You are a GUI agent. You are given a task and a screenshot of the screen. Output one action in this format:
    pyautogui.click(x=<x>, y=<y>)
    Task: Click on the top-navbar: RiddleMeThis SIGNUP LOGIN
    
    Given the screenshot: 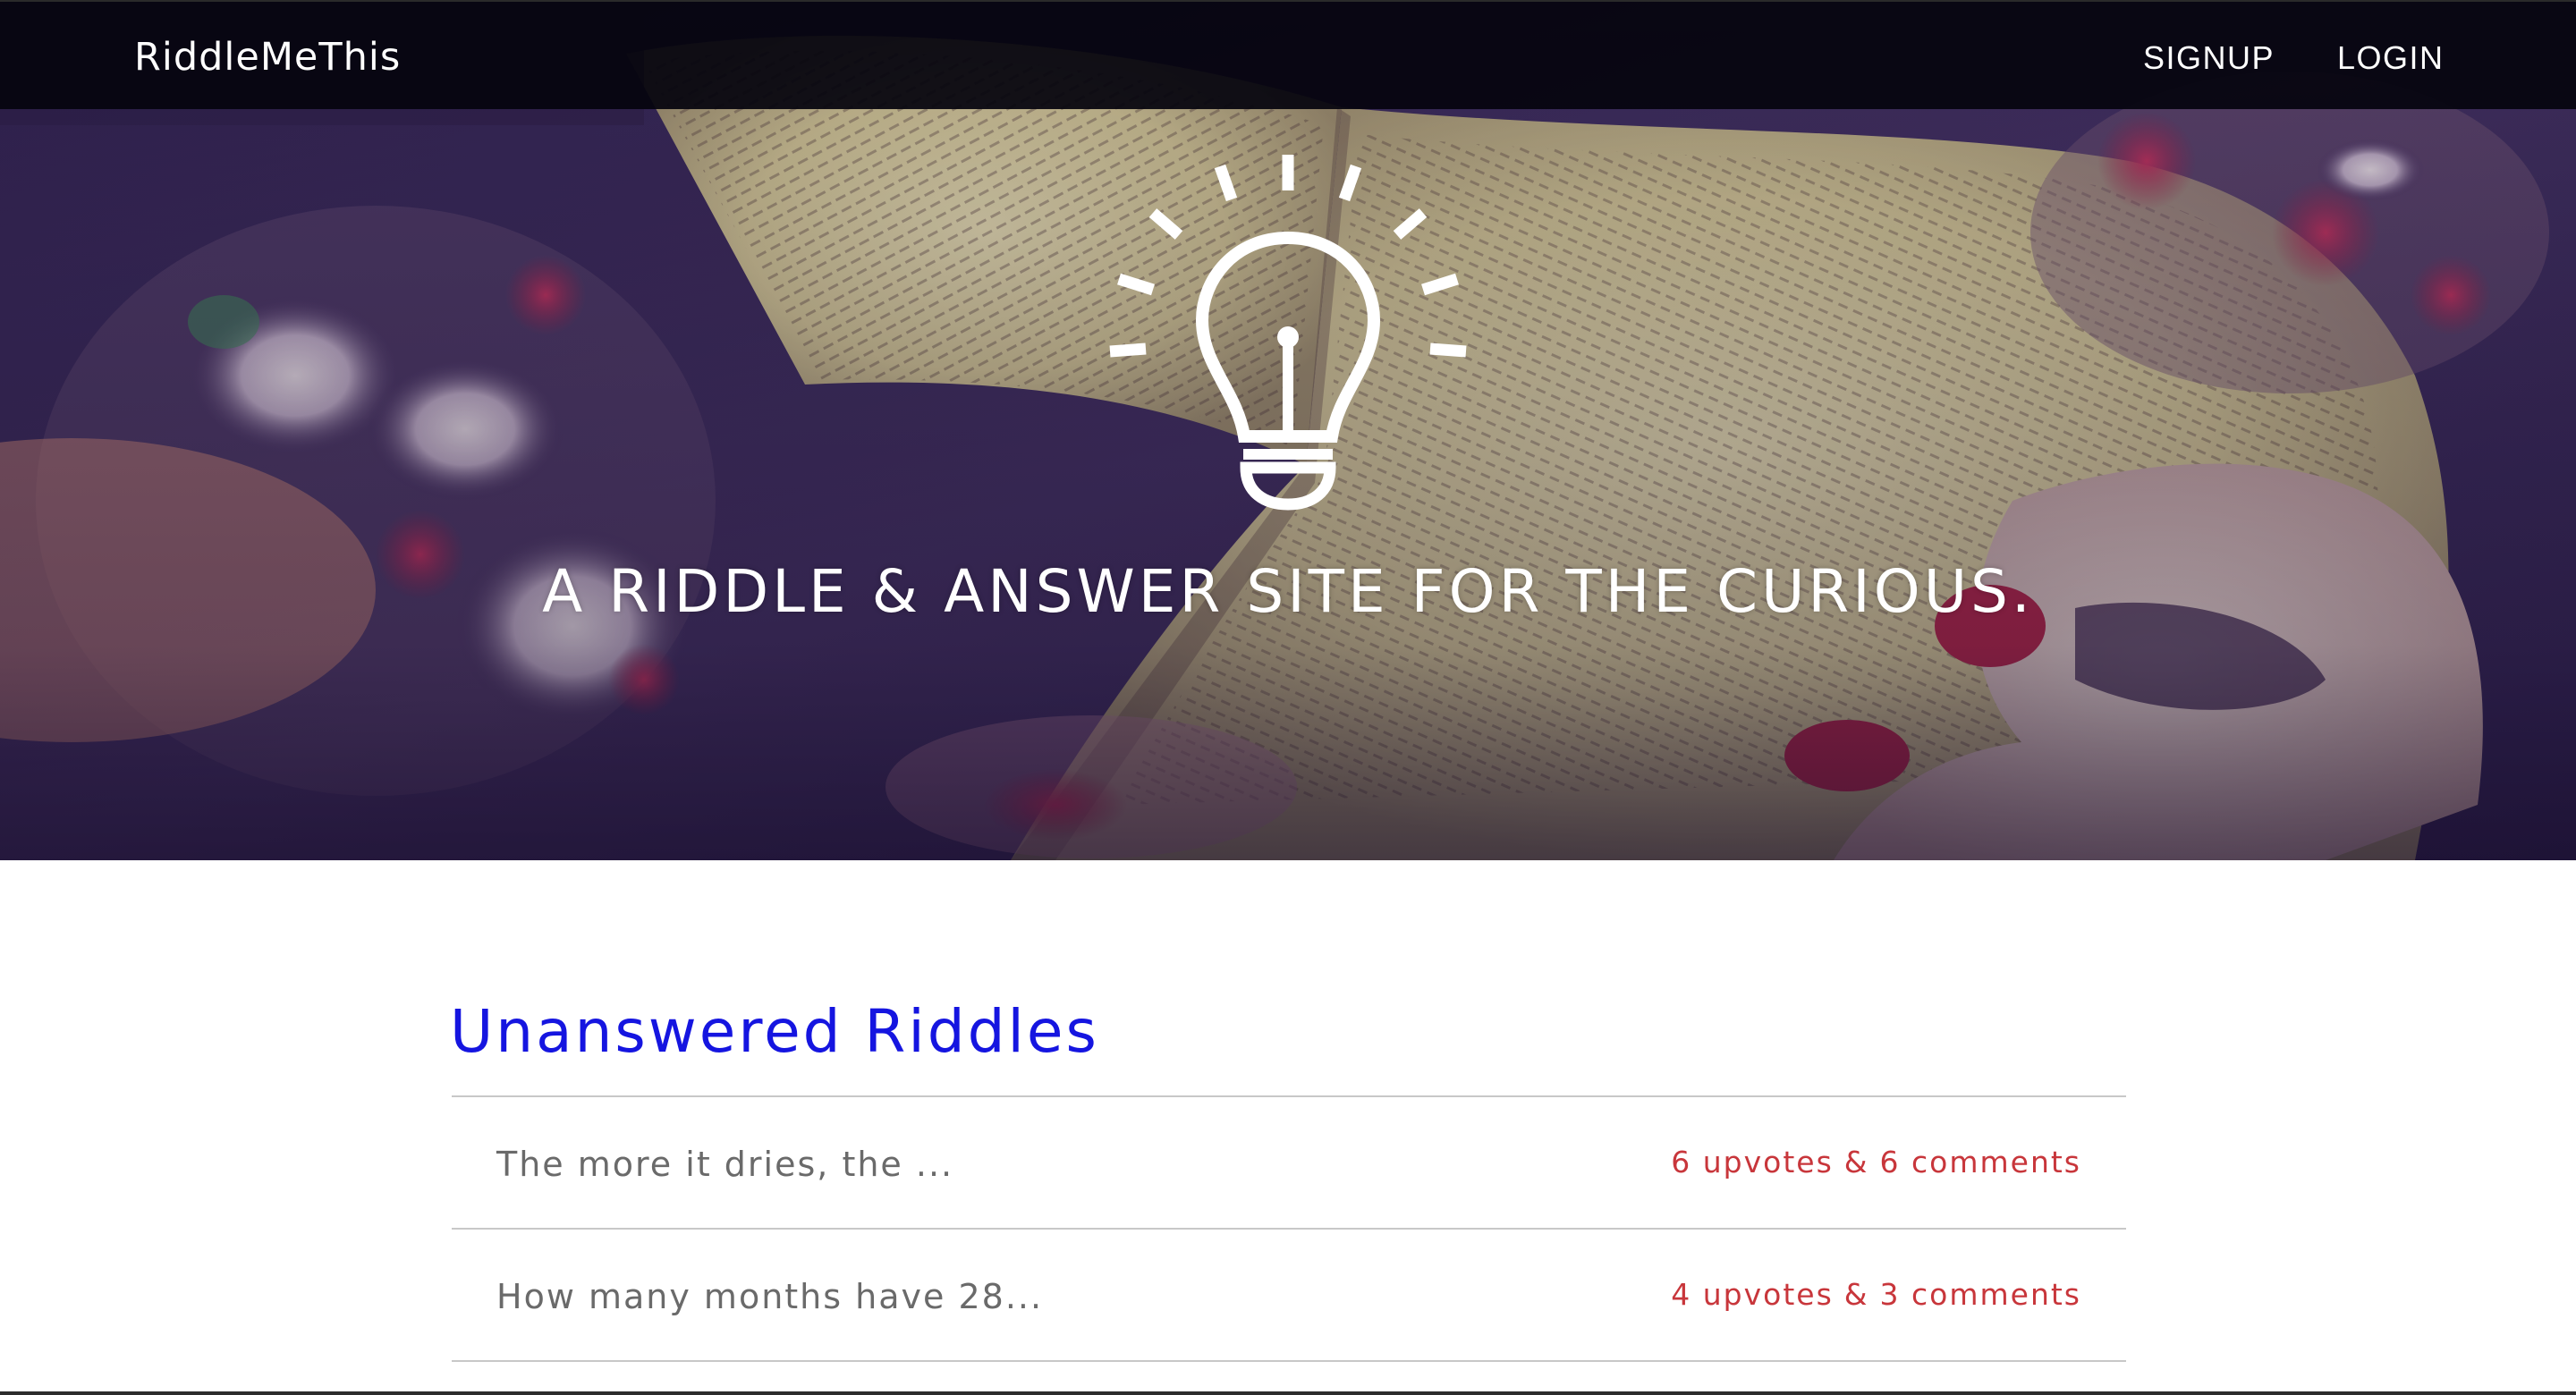 What is the action you would take?
    pyautogui.click(x=1288, y=54)
    